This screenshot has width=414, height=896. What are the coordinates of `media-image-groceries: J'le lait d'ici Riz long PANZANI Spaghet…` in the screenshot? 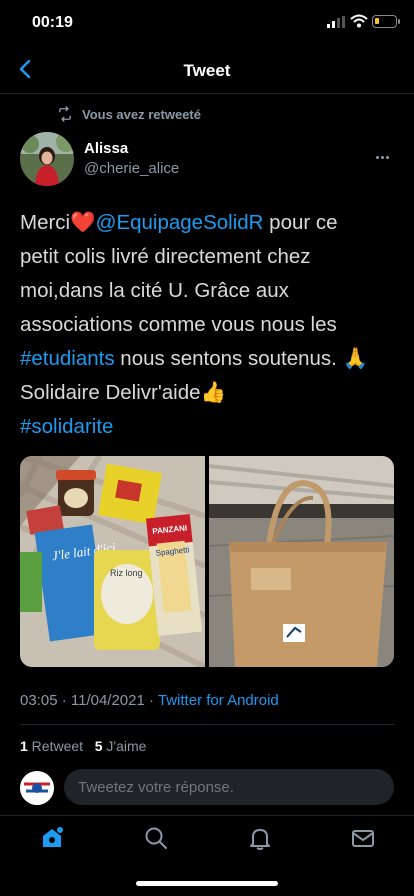 It's located at (113, 561).